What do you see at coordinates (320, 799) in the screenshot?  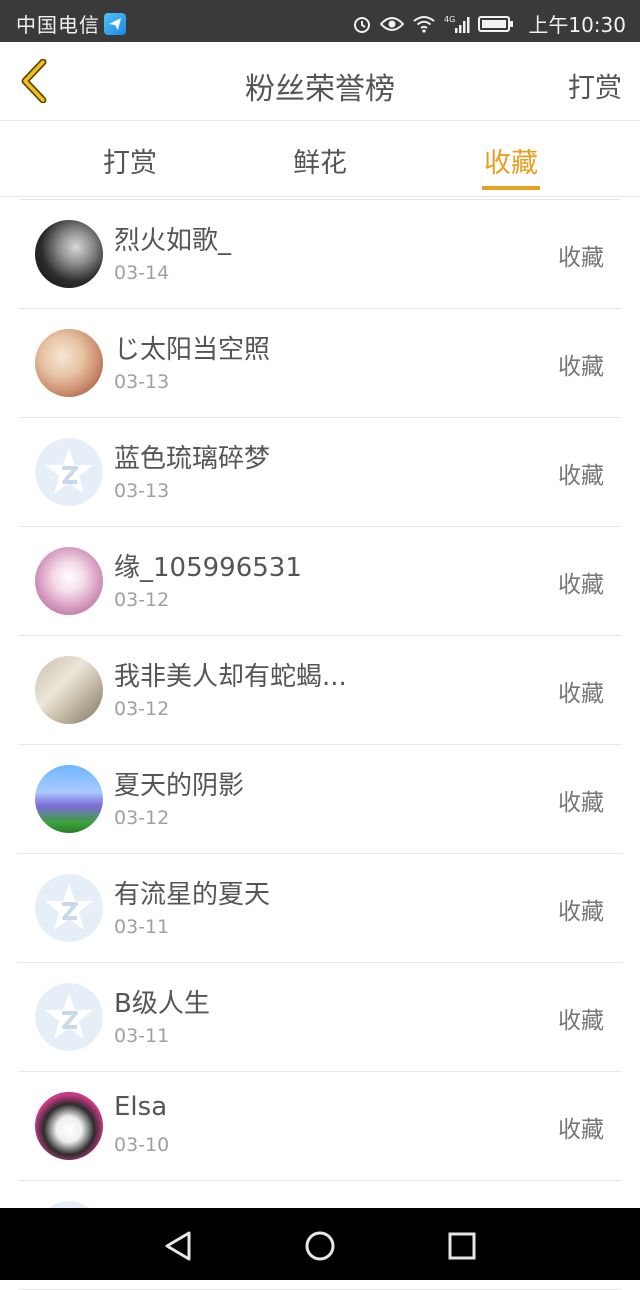 I see `list-item: 夏天的阴影 03-12 收藏` at bounding box center [320, 799].